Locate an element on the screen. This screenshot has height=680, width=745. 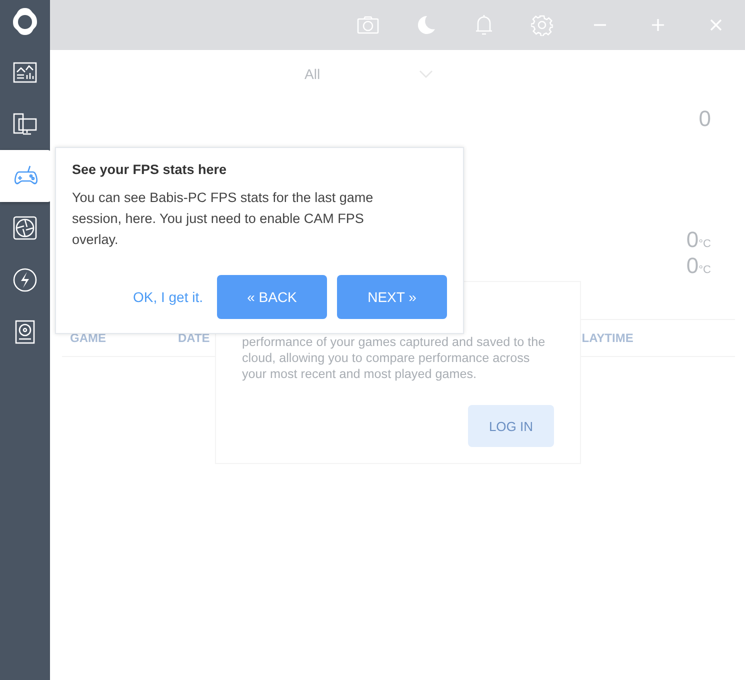
filter-dropdown: All is located at coordinates (368, 74).